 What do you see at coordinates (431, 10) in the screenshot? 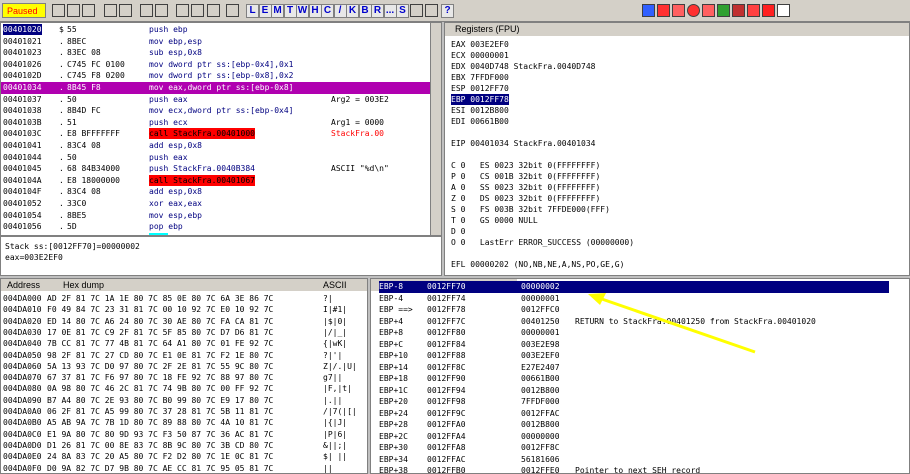
I see `grid-icon` at bounding box center [431, 10].